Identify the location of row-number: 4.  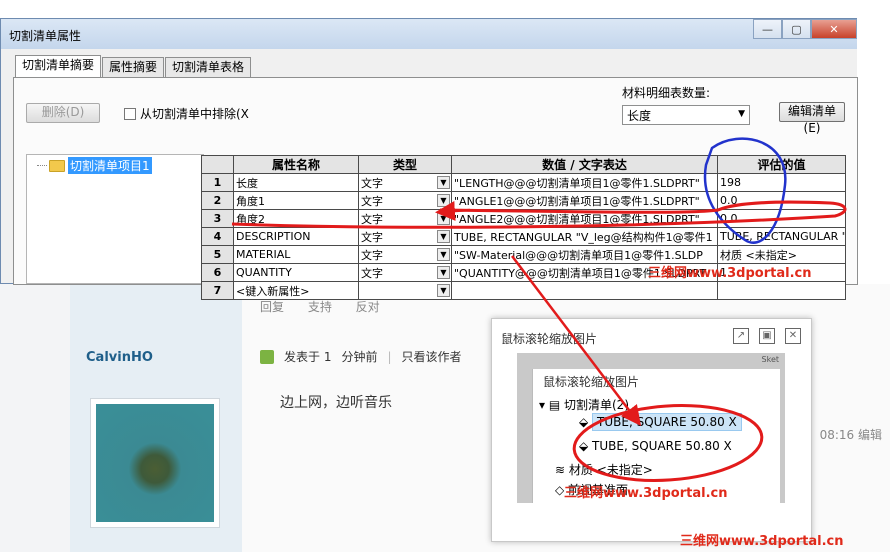
(217, 236).